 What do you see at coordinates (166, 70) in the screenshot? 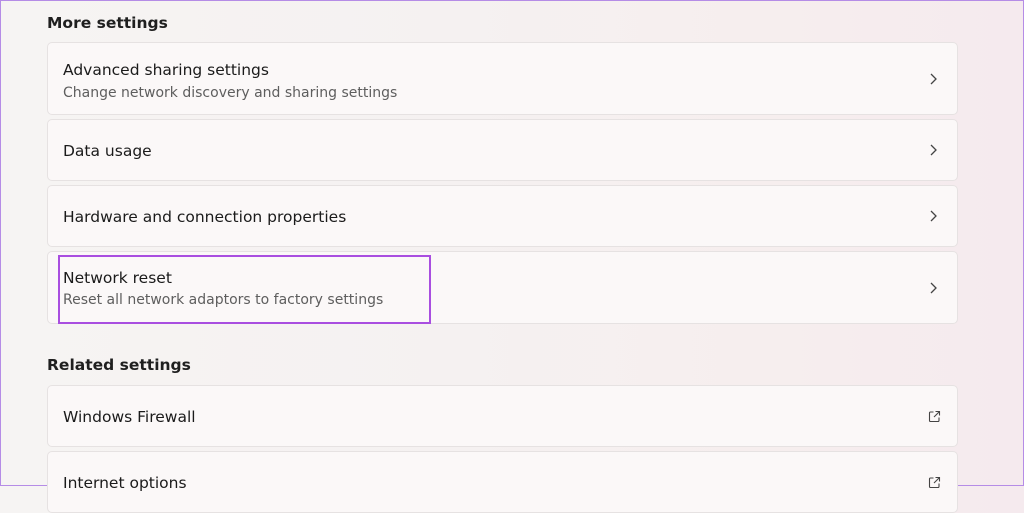
I see `advanced-sharing-settings-title: Advanced sharing settings` at bounding box center [166, 70].